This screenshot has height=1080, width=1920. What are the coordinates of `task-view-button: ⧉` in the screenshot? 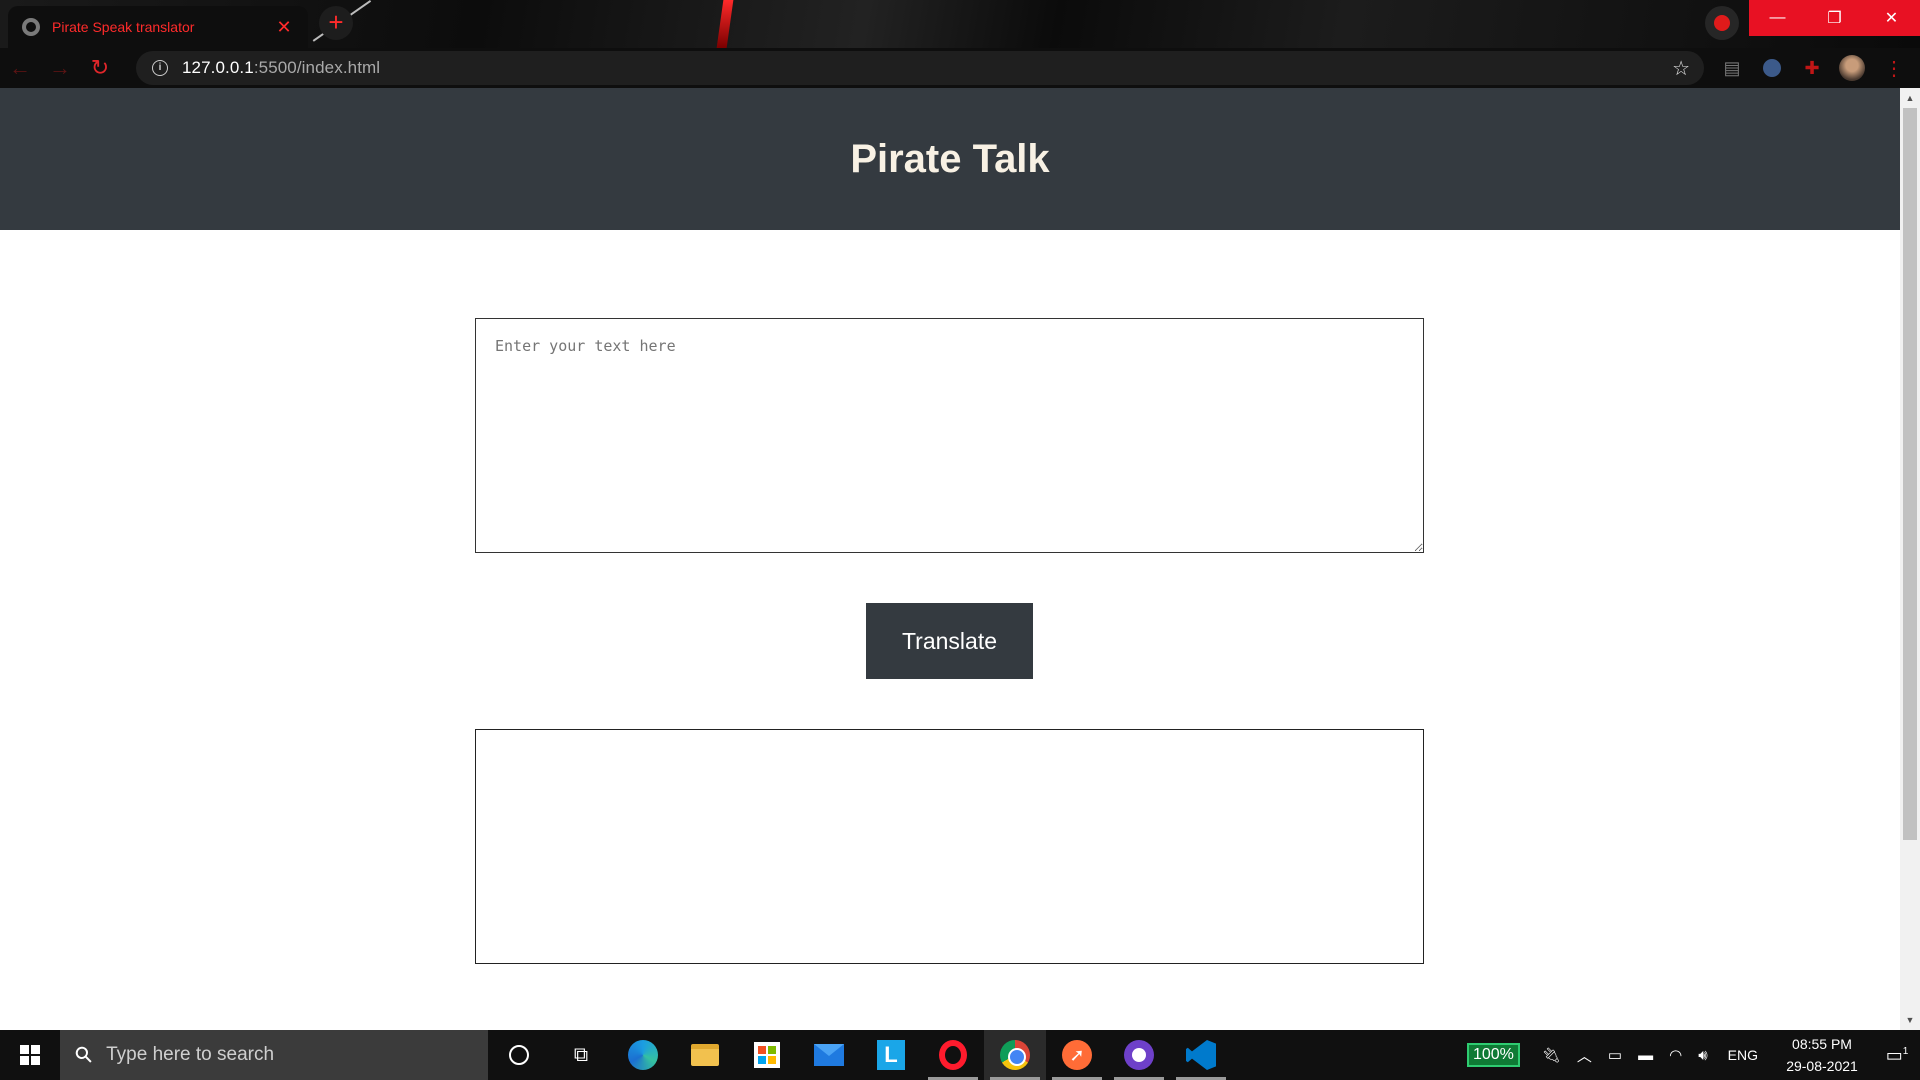 It's located at (581, 1055).